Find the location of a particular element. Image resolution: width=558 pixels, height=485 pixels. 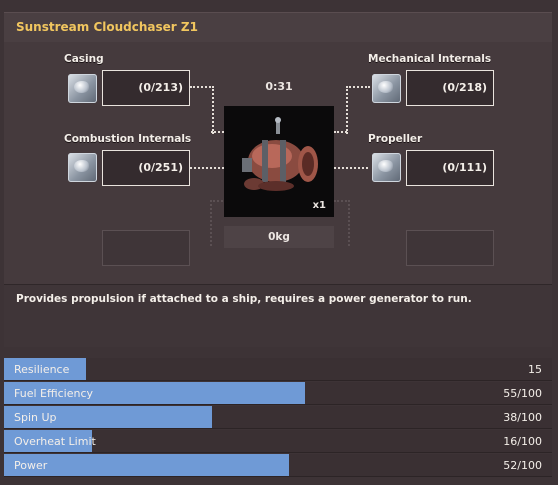

combustion-internals-count: (0/251) is located at coordinates (160, 167).